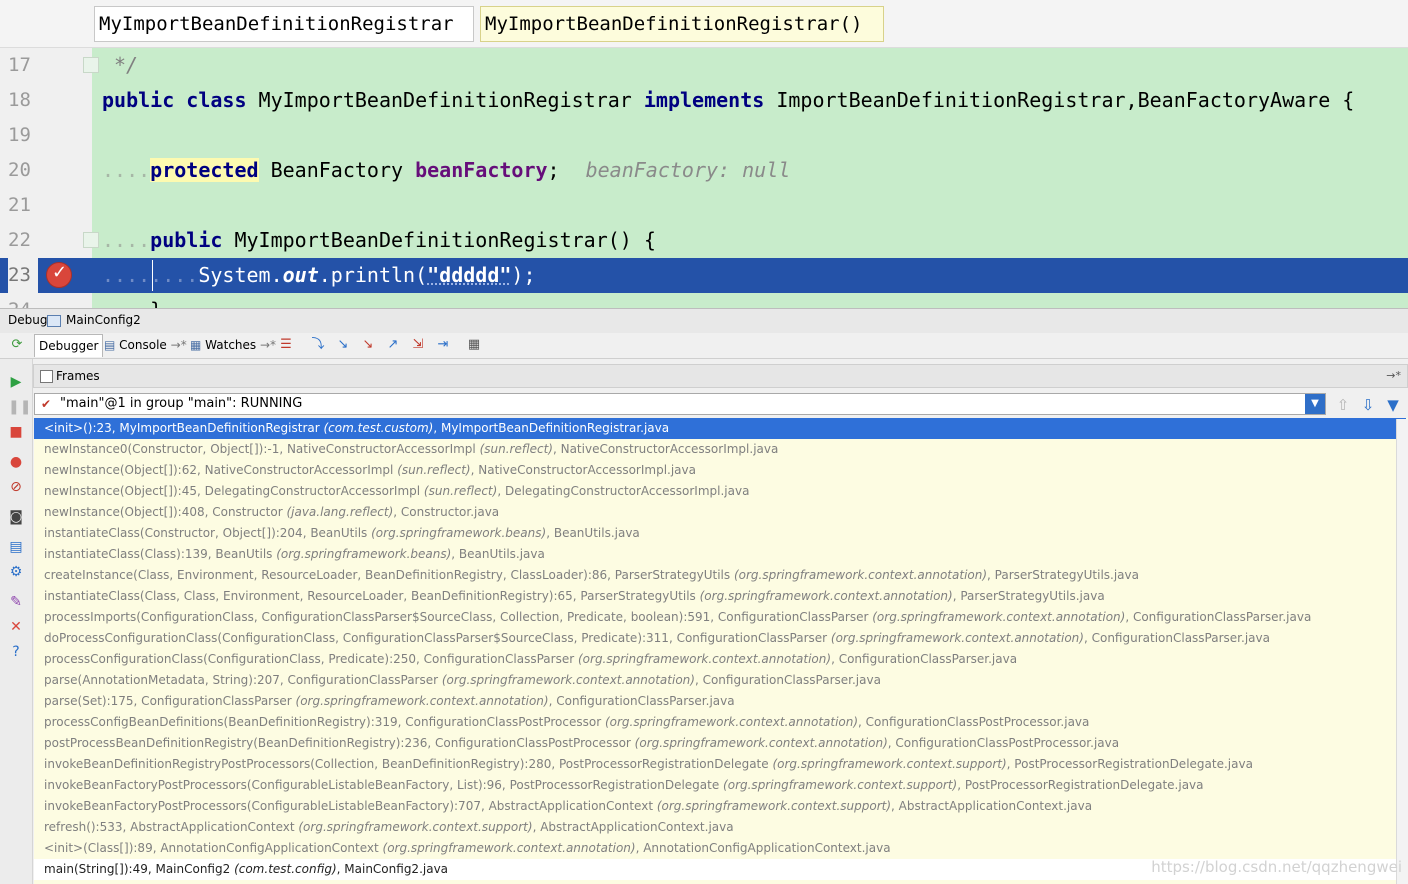  What do you see at coordinates (343, 345) in the screenshot?
I see `step-into-icon: ↘` at bounding box center [343, 345].